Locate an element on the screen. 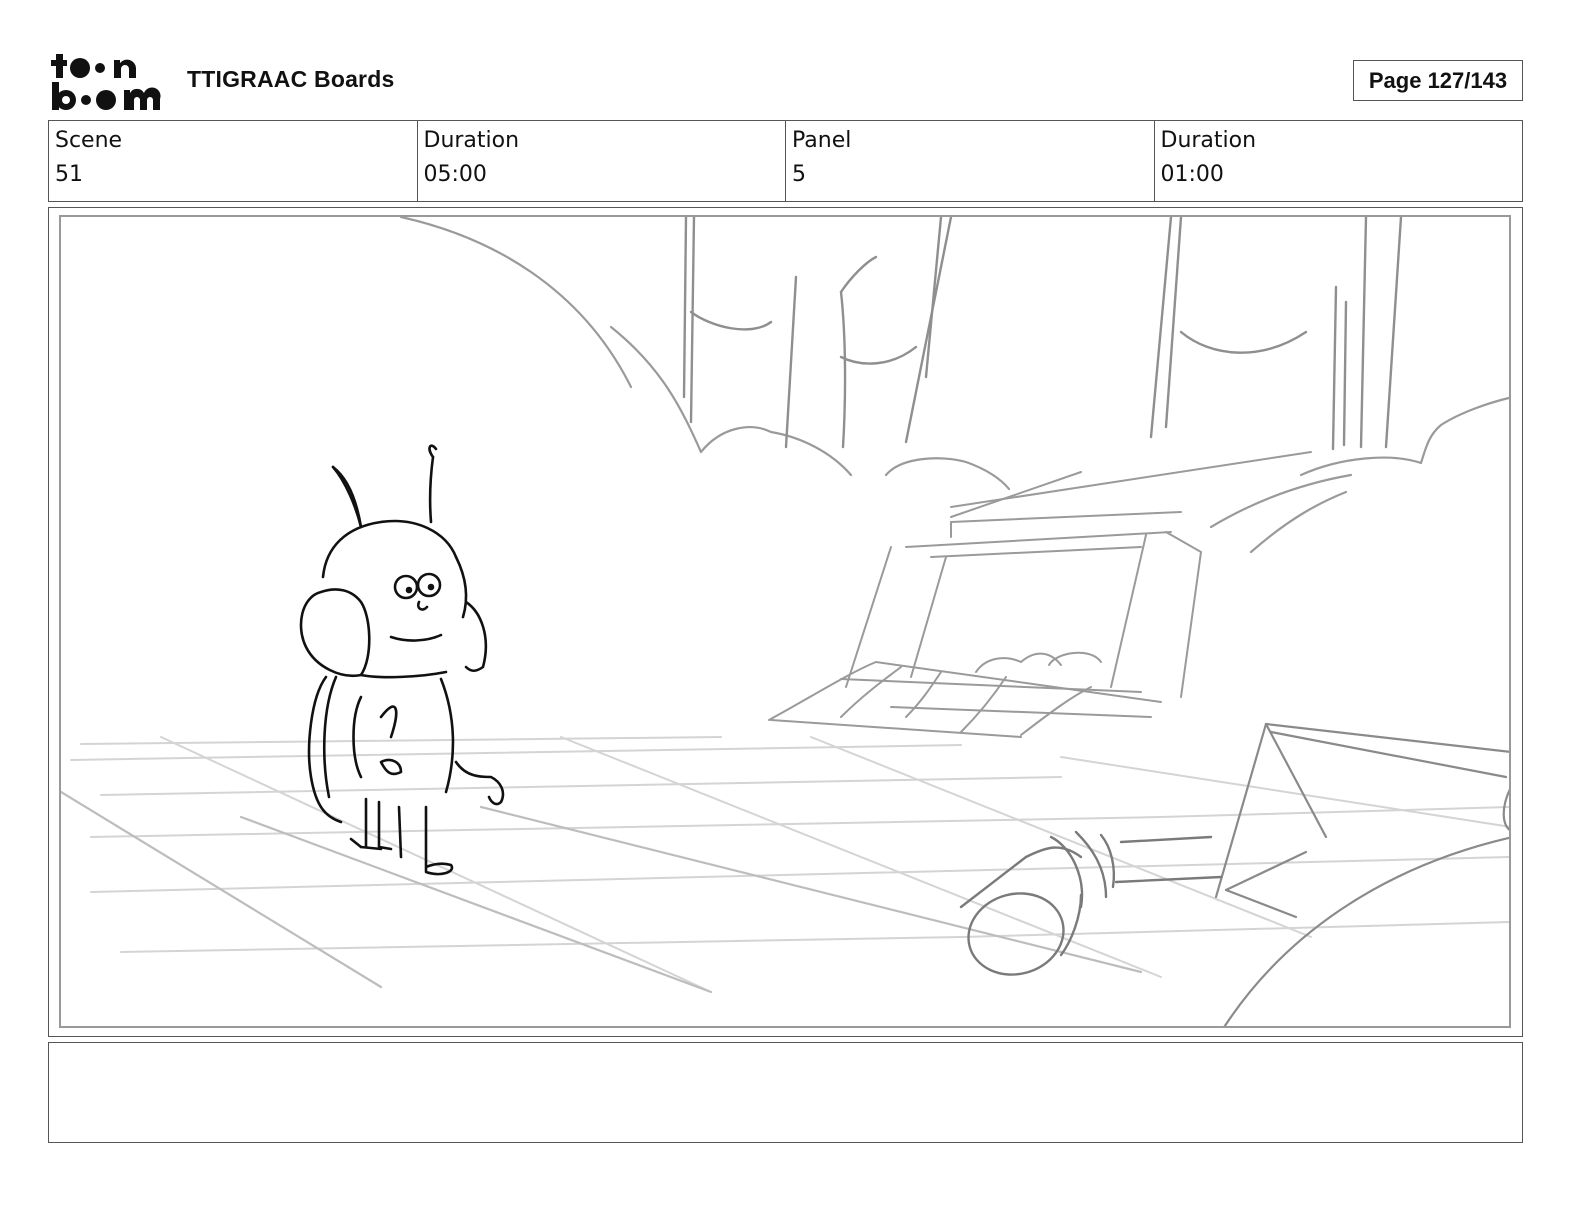  scene-duration-value: 05:00 is located at coordinates (455, 174).